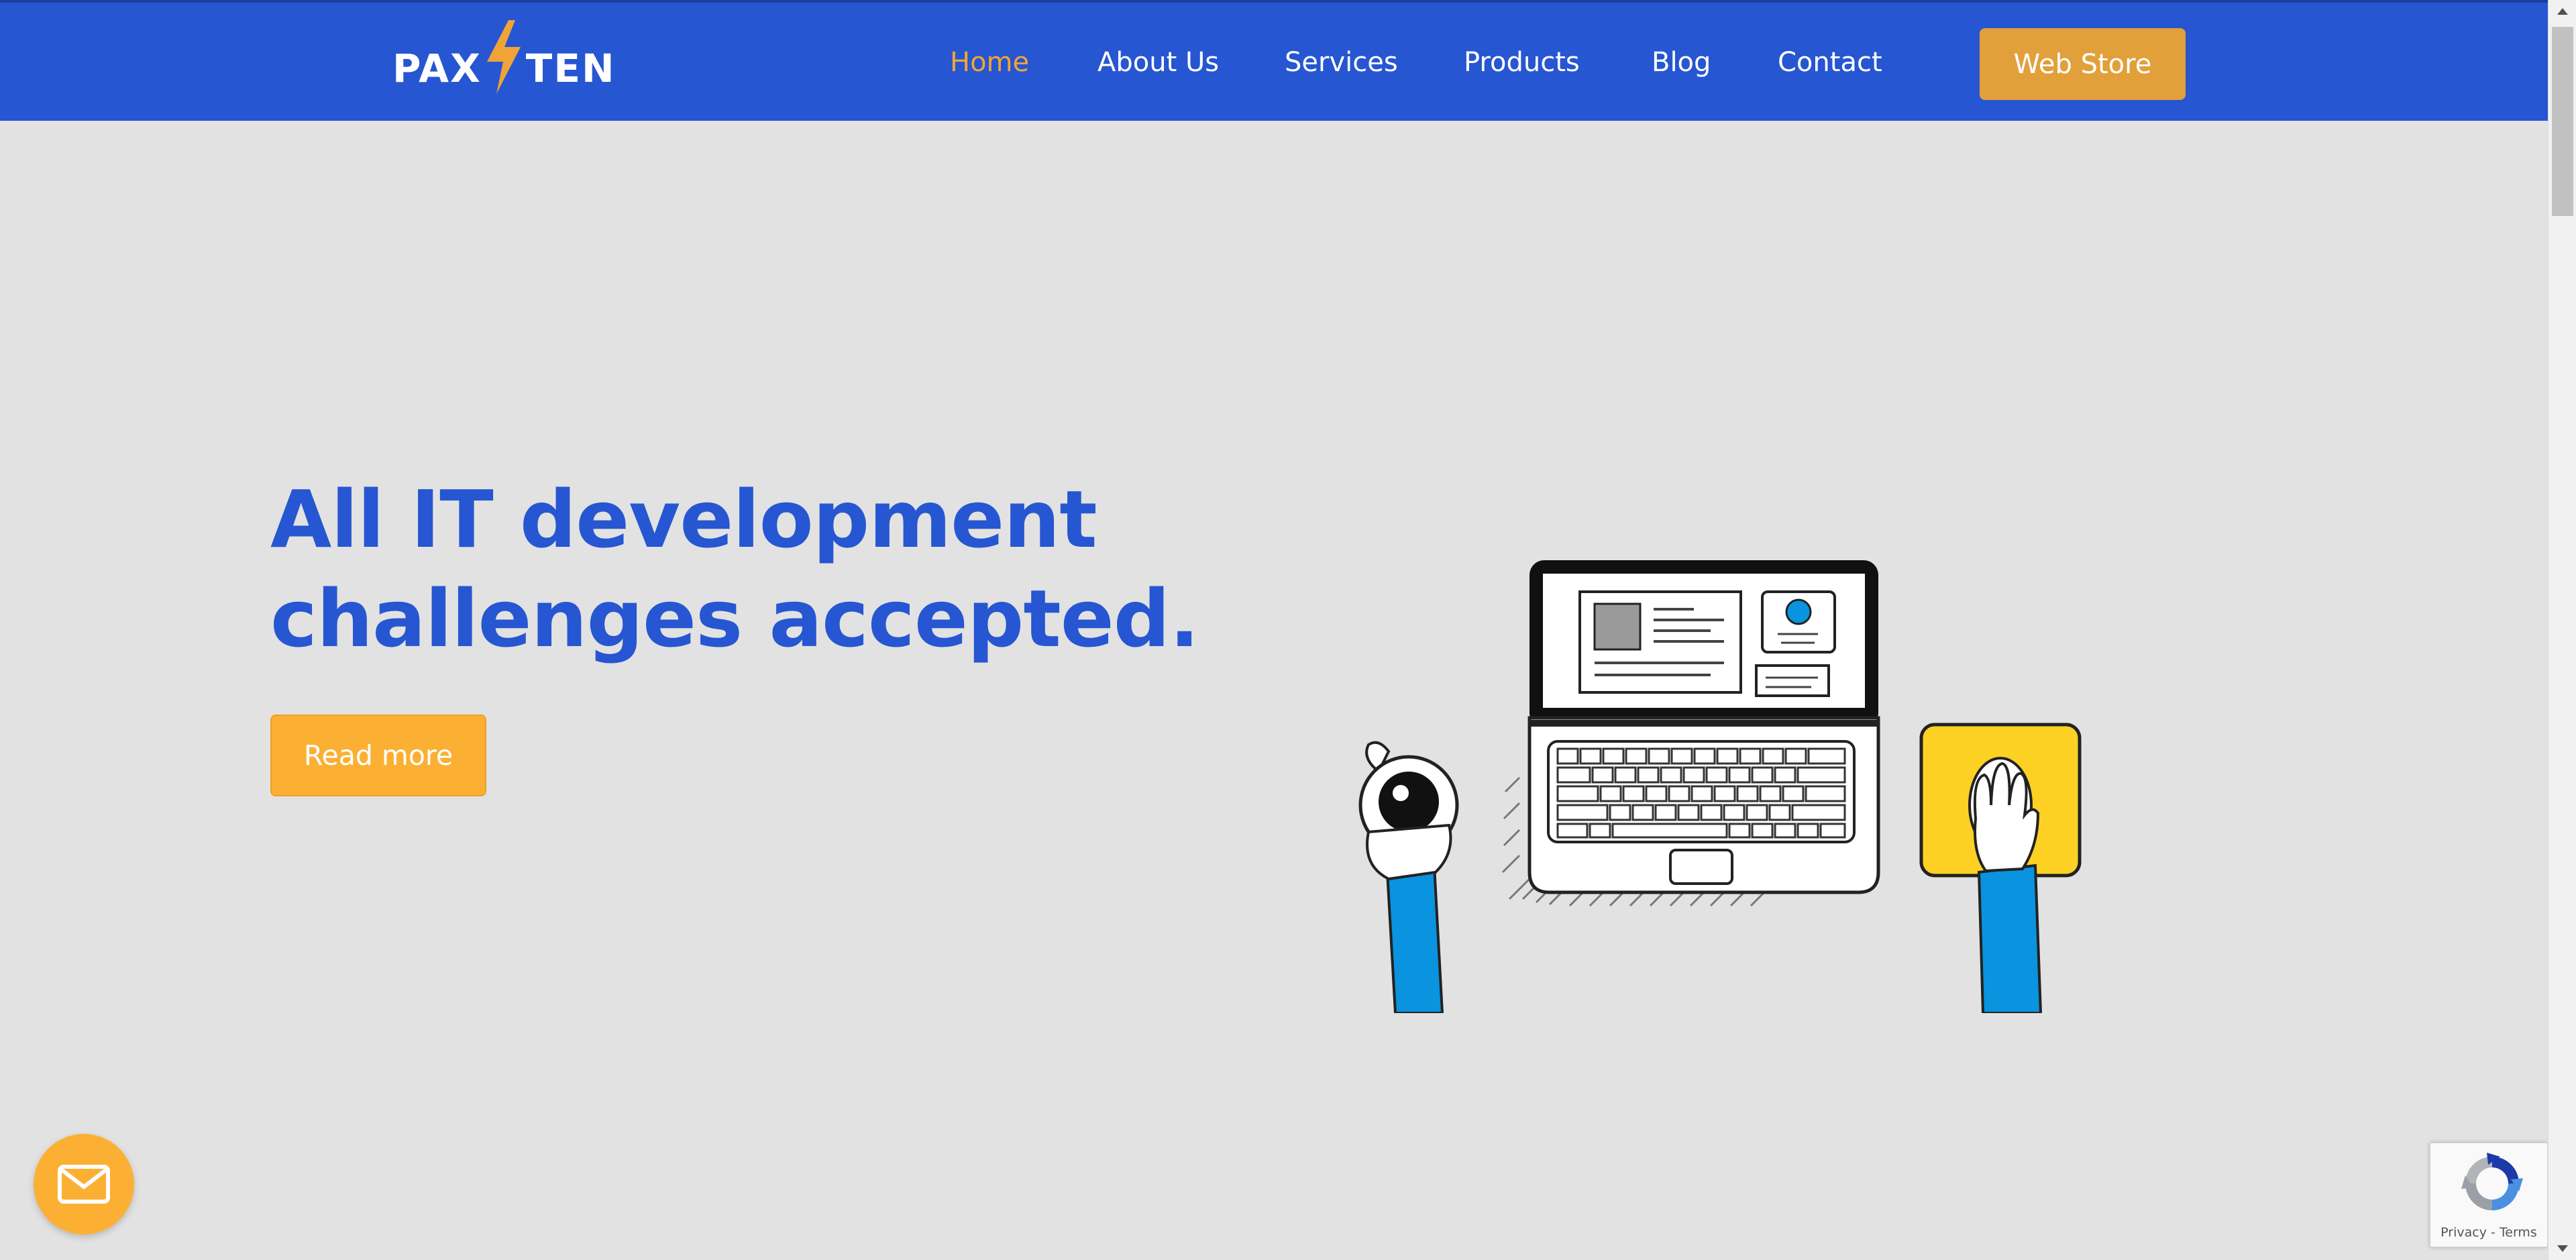 The width and height of the screenshot is (2576, 1260). I want to click on chevron-up-icon, so click(2562, 12).